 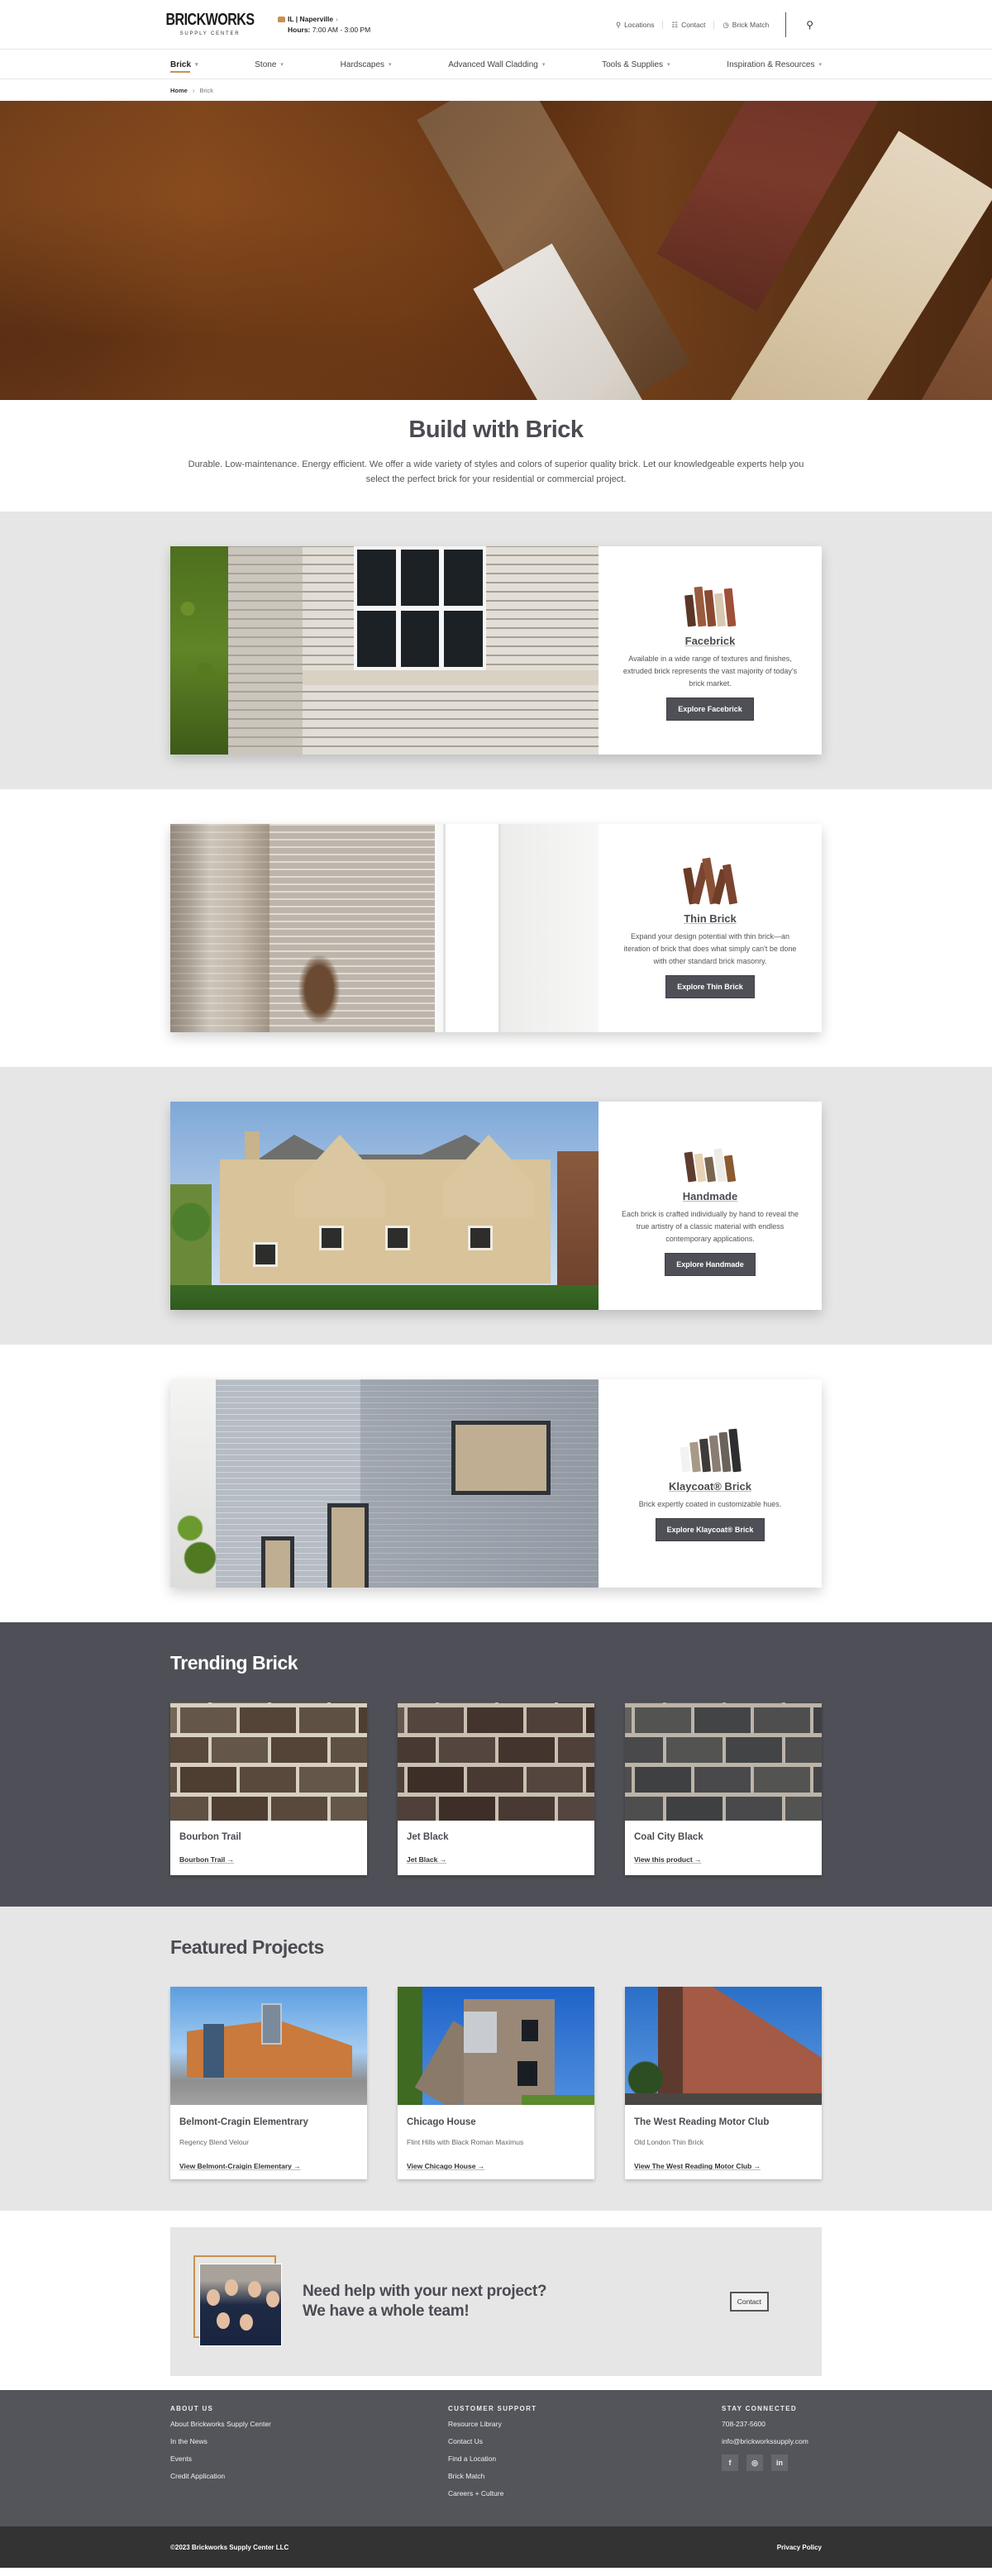 What do you see at coordinates (618, 25) in the screenshot?
I see `map-pin-icon: ⚲` at bounding box center [618, 25].